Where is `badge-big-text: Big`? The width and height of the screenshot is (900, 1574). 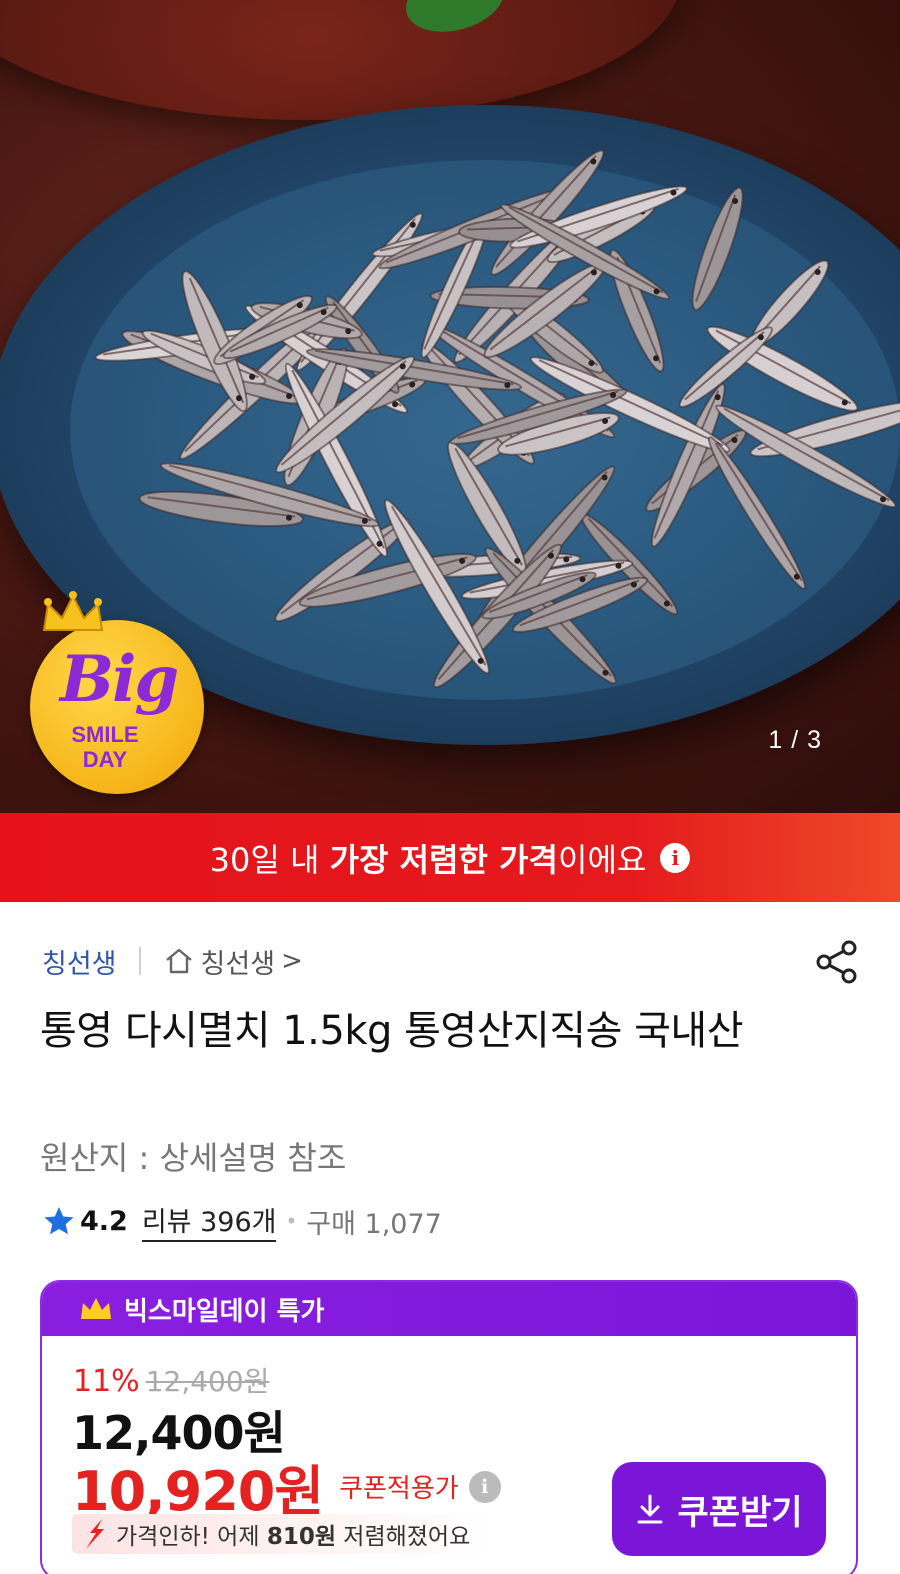 badge-big-text: Big is located at coordinates (119, 679).